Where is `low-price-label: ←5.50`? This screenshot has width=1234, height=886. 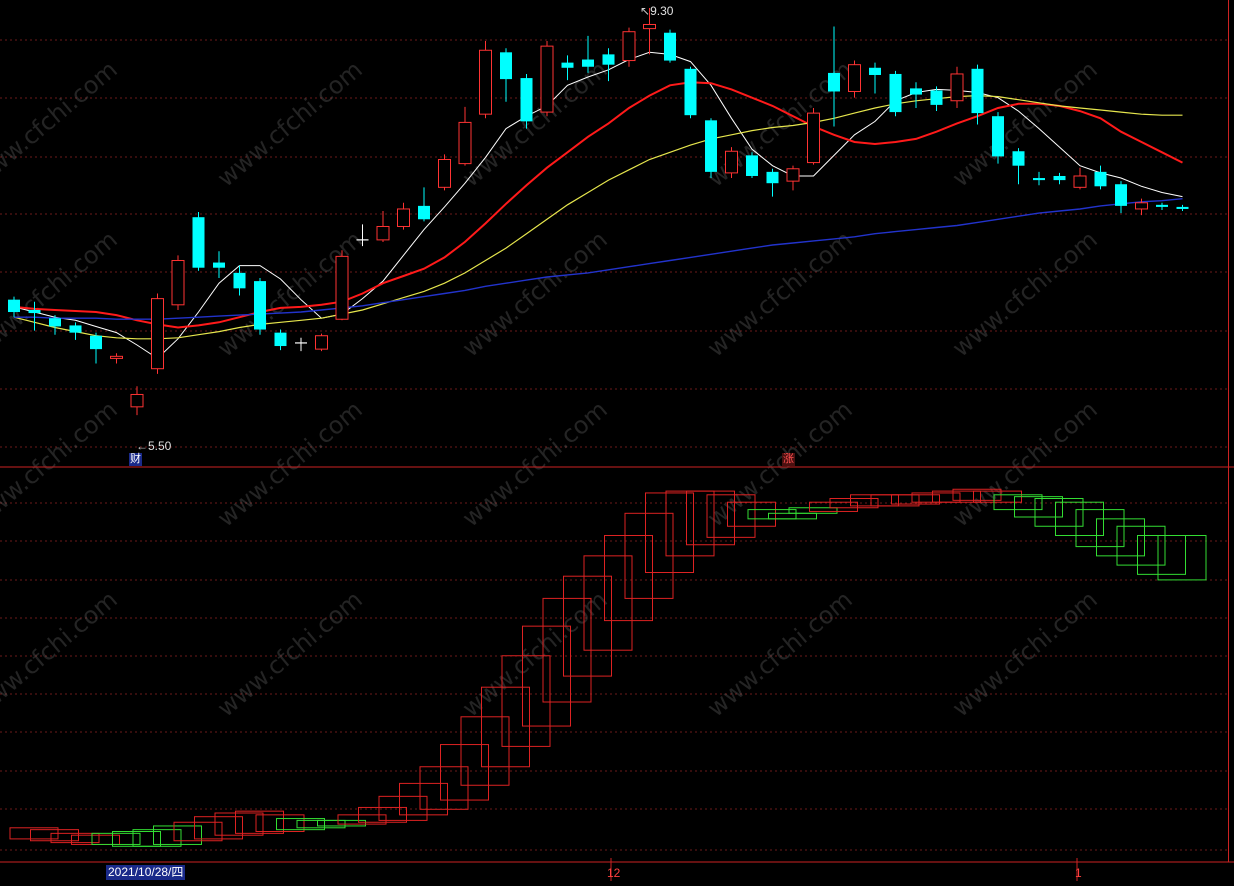 low-price-label: ←5.50 is located at coordinates (154, 446).